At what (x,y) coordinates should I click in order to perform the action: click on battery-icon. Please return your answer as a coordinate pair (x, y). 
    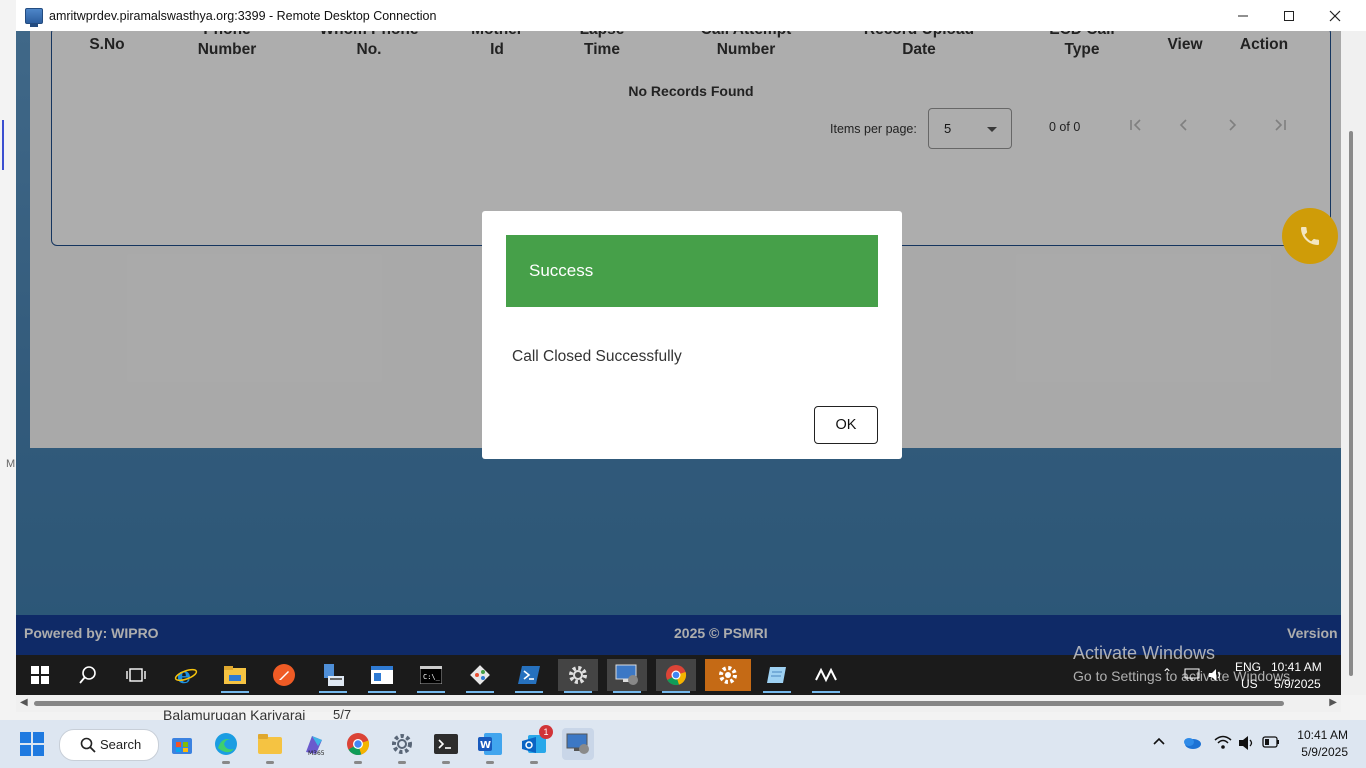
    Looking at the image, I should click on (1270, 742).